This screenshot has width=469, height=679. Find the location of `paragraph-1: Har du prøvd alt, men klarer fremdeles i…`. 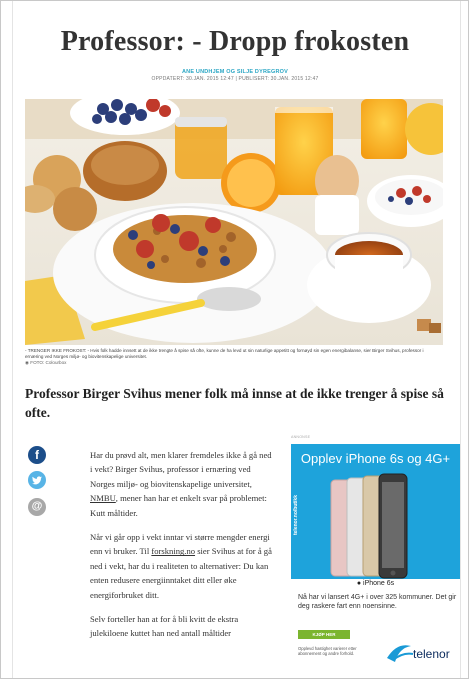

paragraph-1: Har du prøvd alt, men klarer fremdeles i… is located at coordinates (182, 484).